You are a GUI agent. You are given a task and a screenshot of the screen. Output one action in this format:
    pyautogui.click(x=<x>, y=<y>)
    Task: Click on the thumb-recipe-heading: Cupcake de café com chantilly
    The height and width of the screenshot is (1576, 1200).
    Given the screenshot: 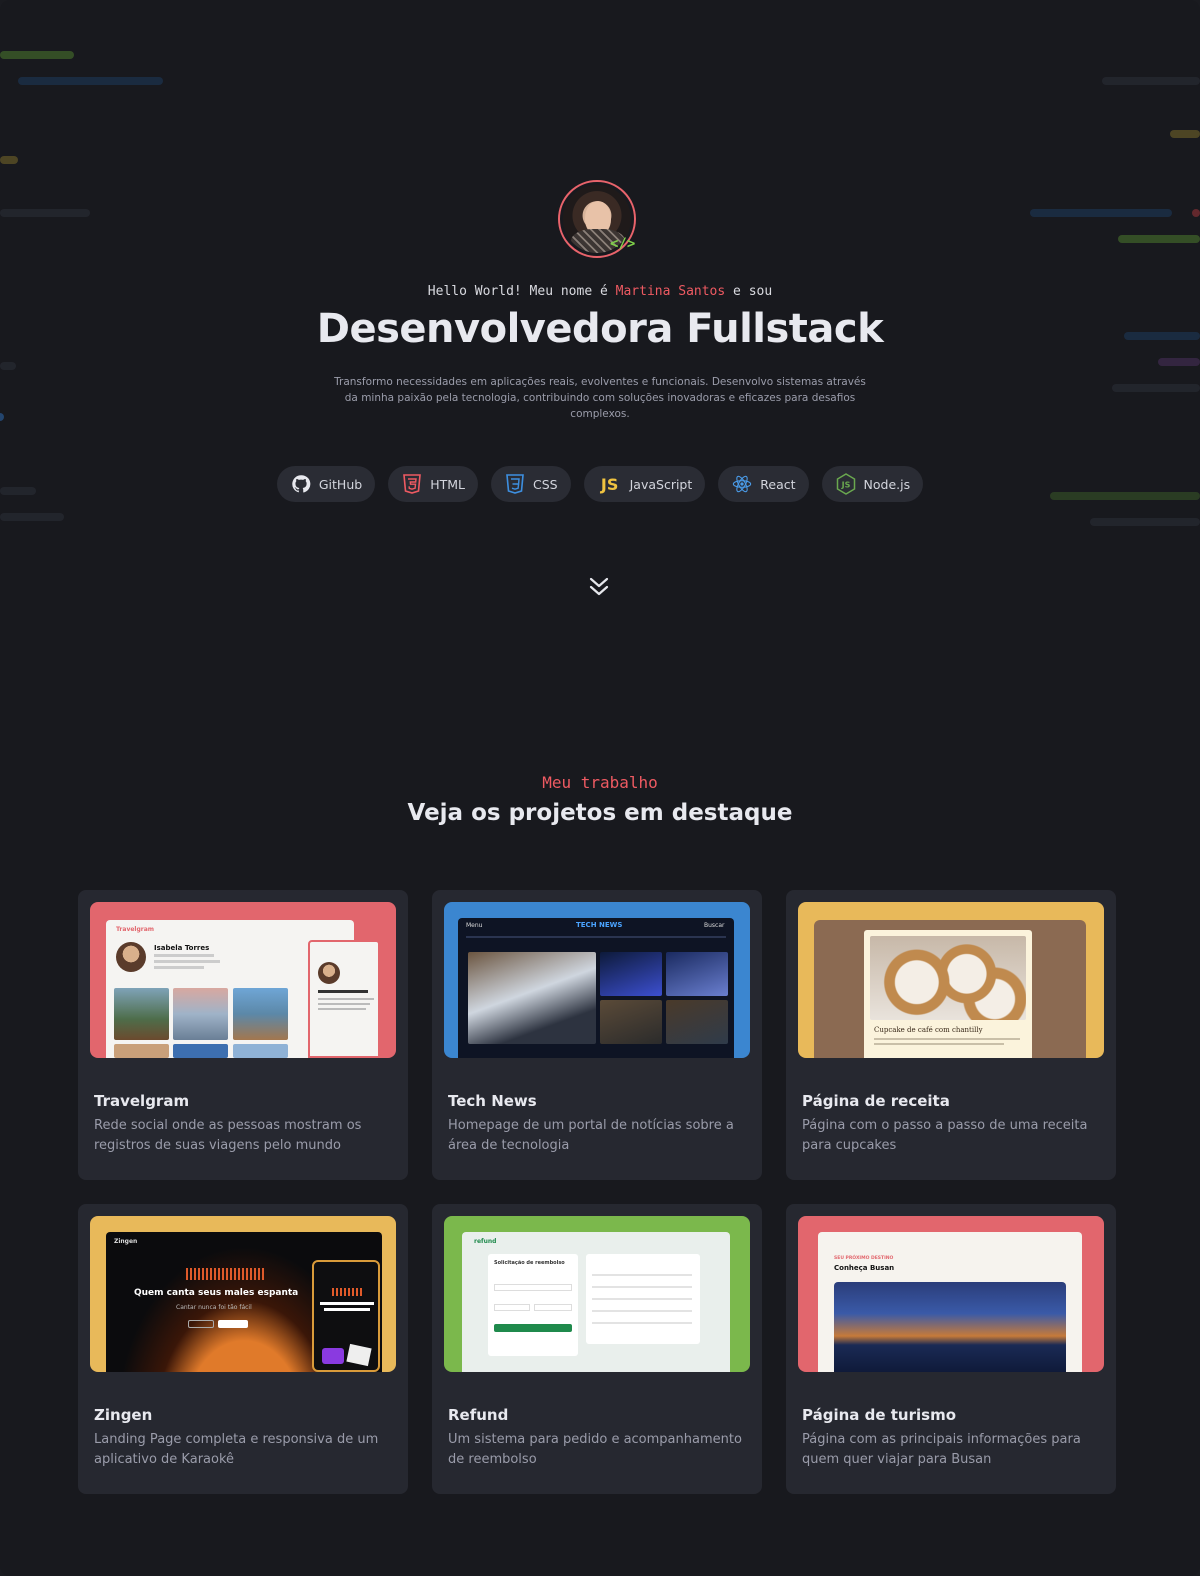 What is the action you would take?
    pyautogui.click(x=928, y=1030)
    